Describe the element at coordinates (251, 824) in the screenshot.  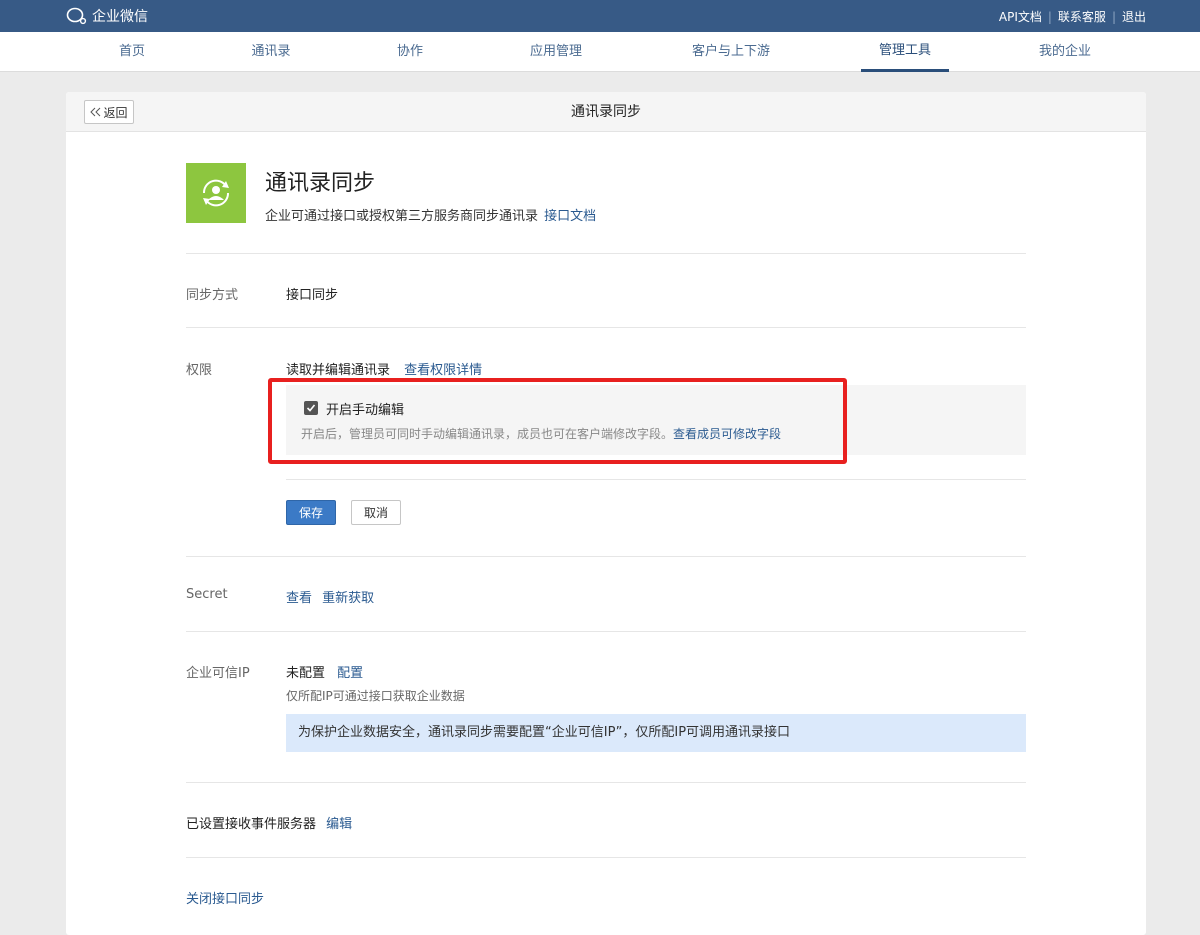
I see `event-server-label: 已设置接收事件服务器` at that location.